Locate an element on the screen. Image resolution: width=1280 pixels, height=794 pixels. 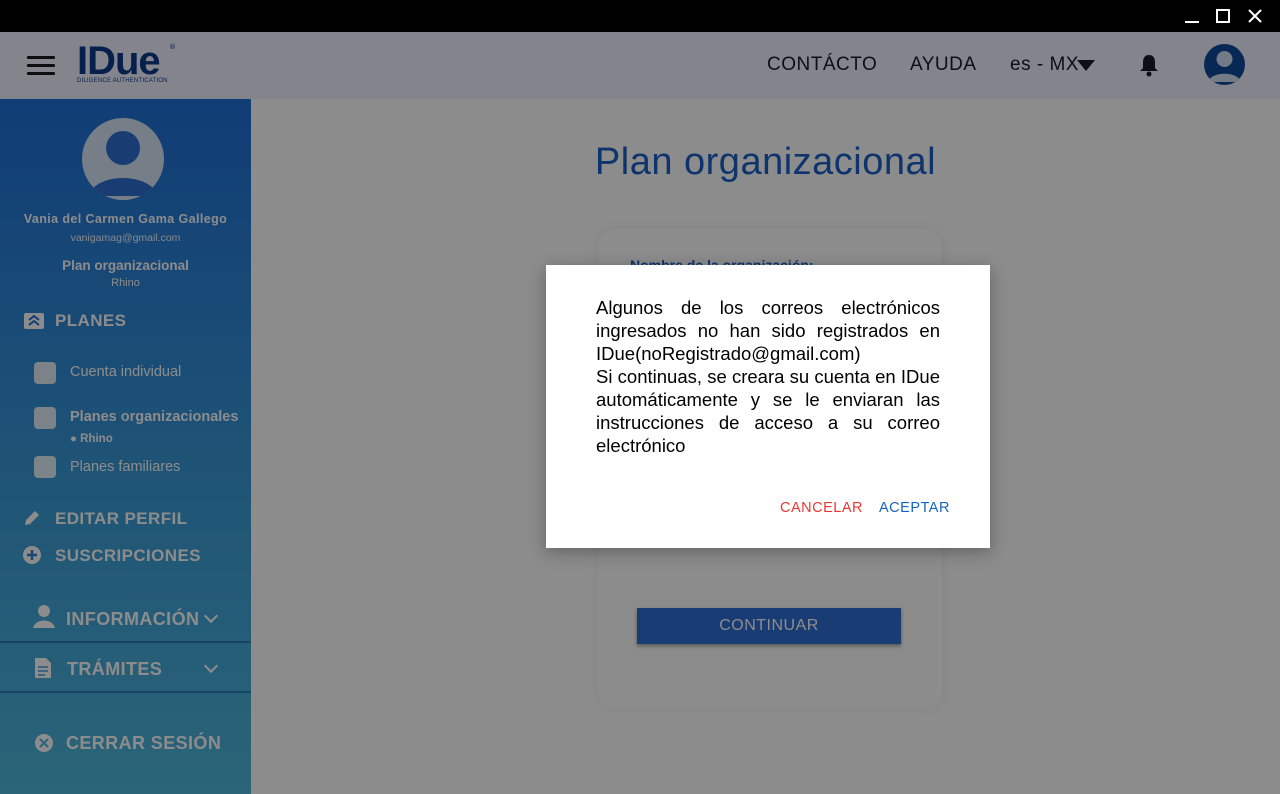
close-icon is located at coordinates (1255, 16).